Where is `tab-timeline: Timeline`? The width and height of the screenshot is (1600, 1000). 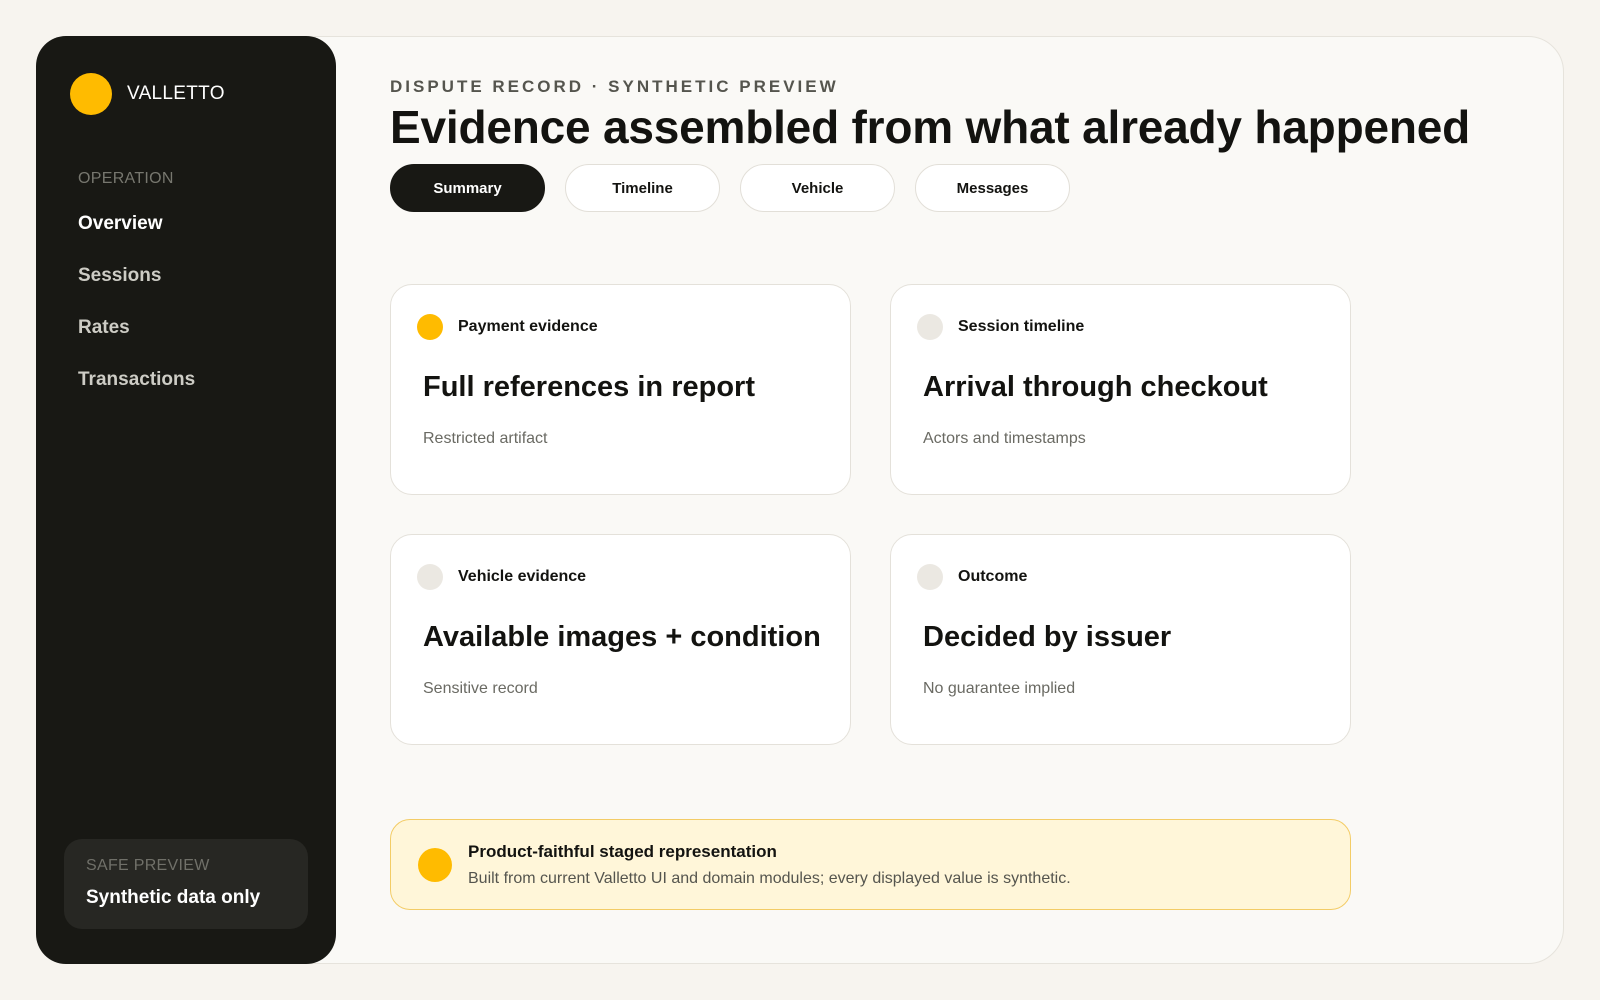
tab-timeline: Timeline is located at coordinates (642, 188).